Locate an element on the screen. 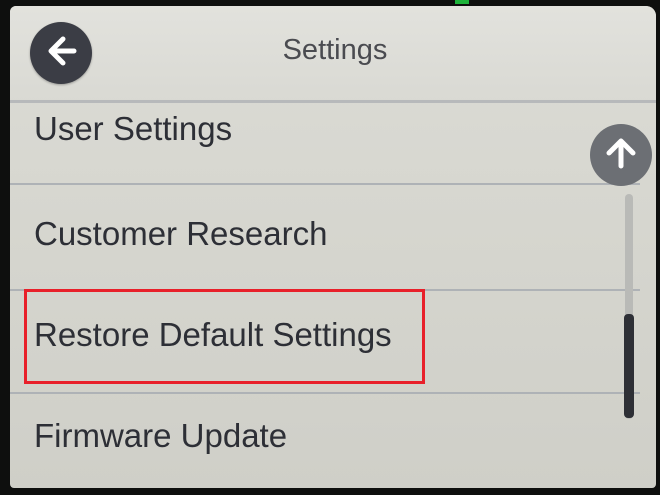 This screenshot has height=495, width=660. page-title: Settings is located at coordinates (335, 50).